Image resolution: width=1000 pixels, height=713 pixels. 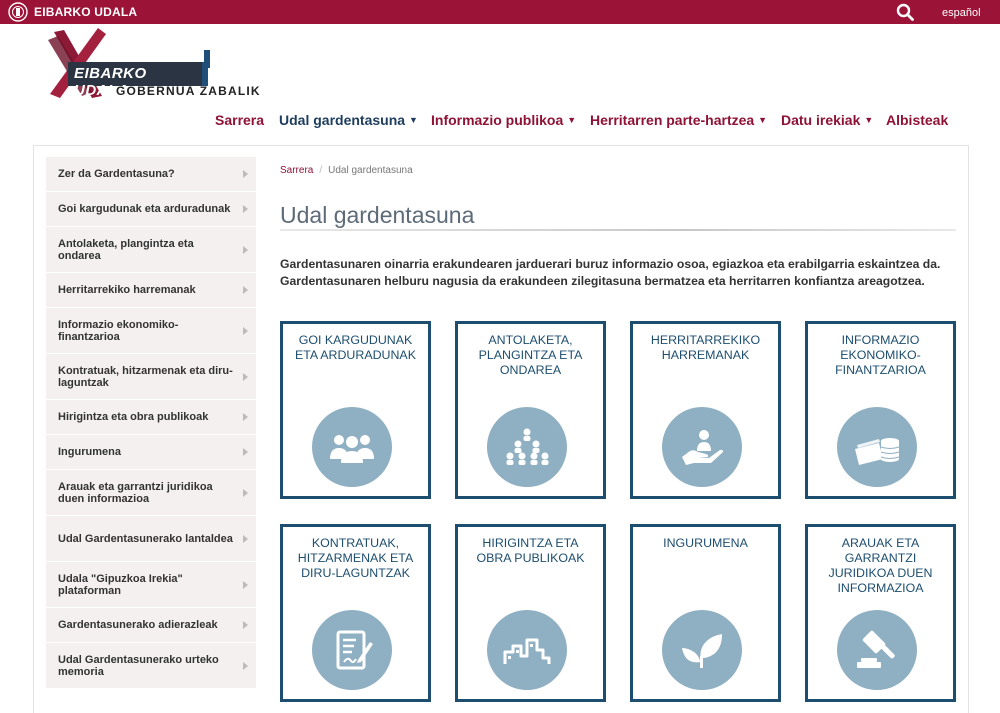 I want to click on sidebar-item-adierazleak: Gardentasunerako adierazleak, so click(x=151, y=625).